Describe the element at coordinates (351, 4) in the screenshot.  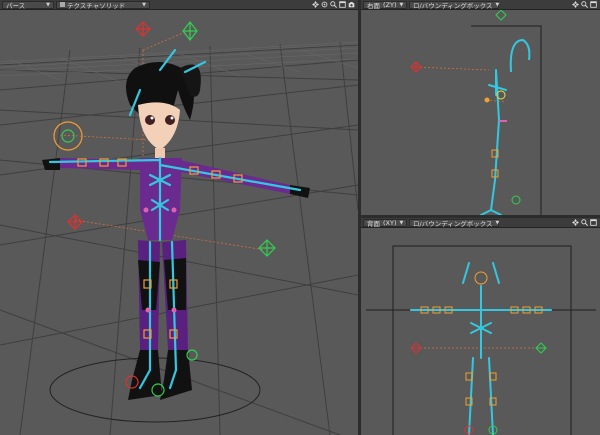
I see `camera-icon` at that location.